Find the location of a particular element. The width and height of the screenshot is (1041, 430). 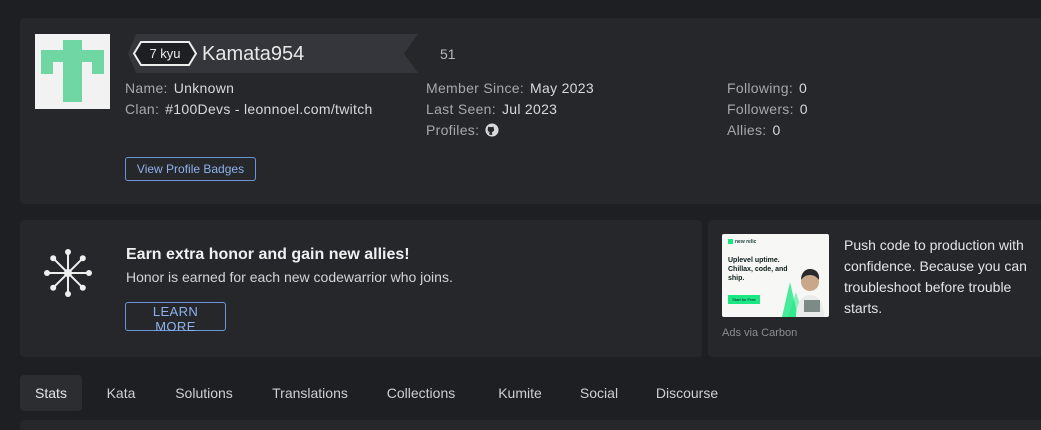

last-seen-value: Jul 2023 is located at coordinates (529, 109).